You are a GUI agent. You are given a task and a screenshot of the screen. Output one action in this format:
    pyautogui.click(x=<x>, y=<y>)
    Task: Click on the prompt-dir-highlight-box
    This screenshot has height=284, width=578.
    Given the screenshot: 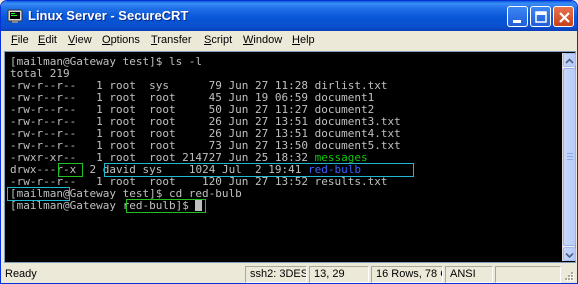 What is the action you would take?
    pyautogui.click(x=166, y=206)
    